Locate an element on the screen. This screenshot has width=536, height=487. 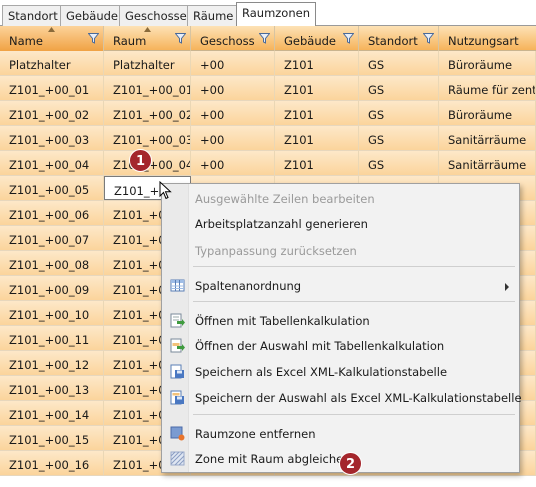
spreadsheet-open-selection-icon is located at coordinates (177, 345).